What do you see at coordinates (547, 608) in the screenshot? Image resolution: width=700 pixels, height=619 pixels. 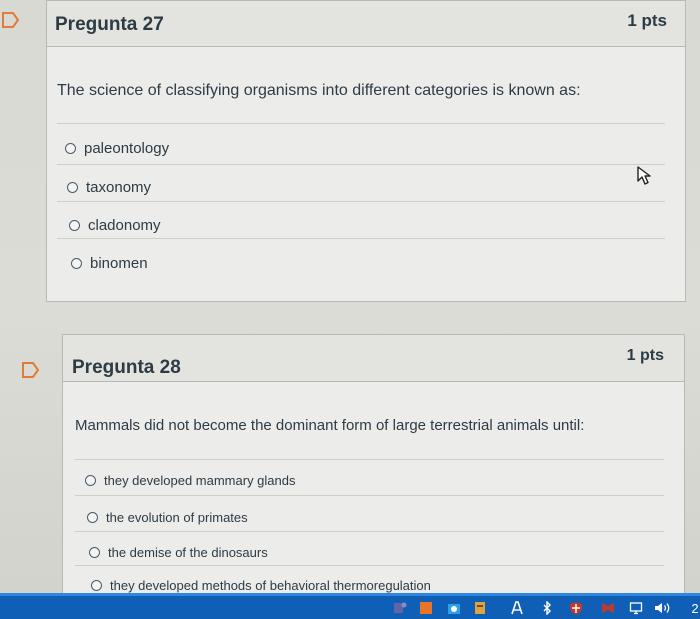 I see `bluetooth-icon` at bounding box center [547, 608].